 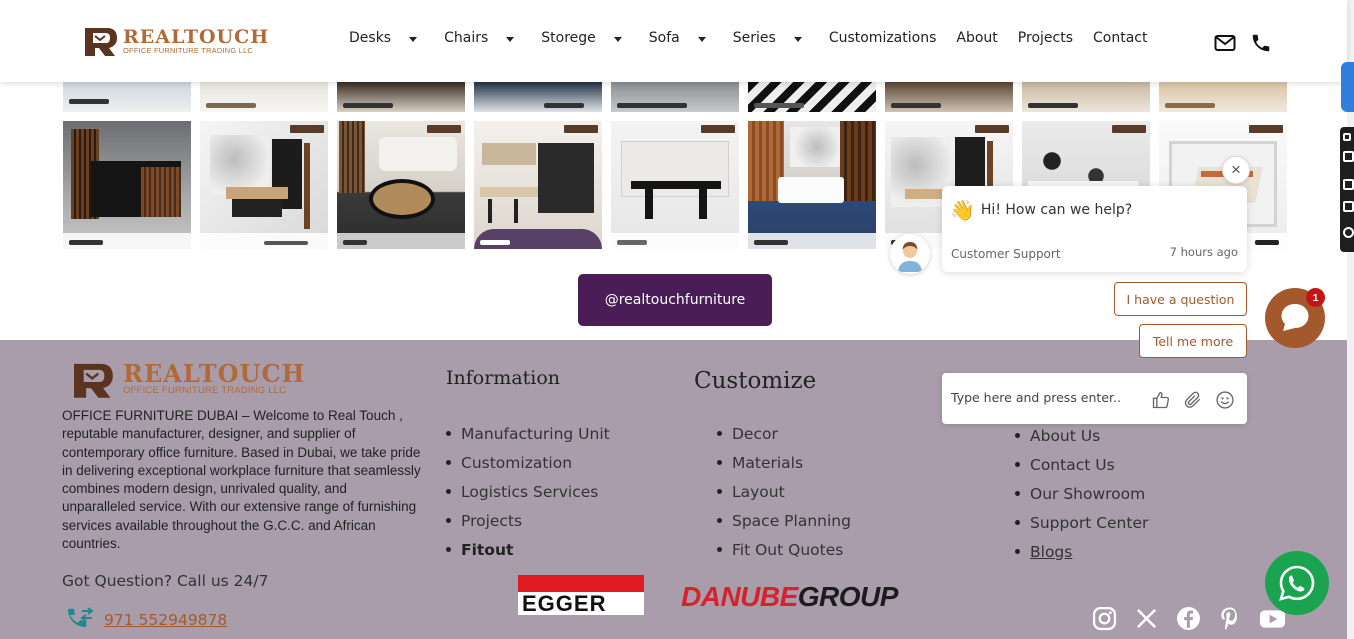 What do you see at coordinates (784, 433) in the screenshot?
I see `footer-link-decor: Decor` at bounding box center [784, 433].